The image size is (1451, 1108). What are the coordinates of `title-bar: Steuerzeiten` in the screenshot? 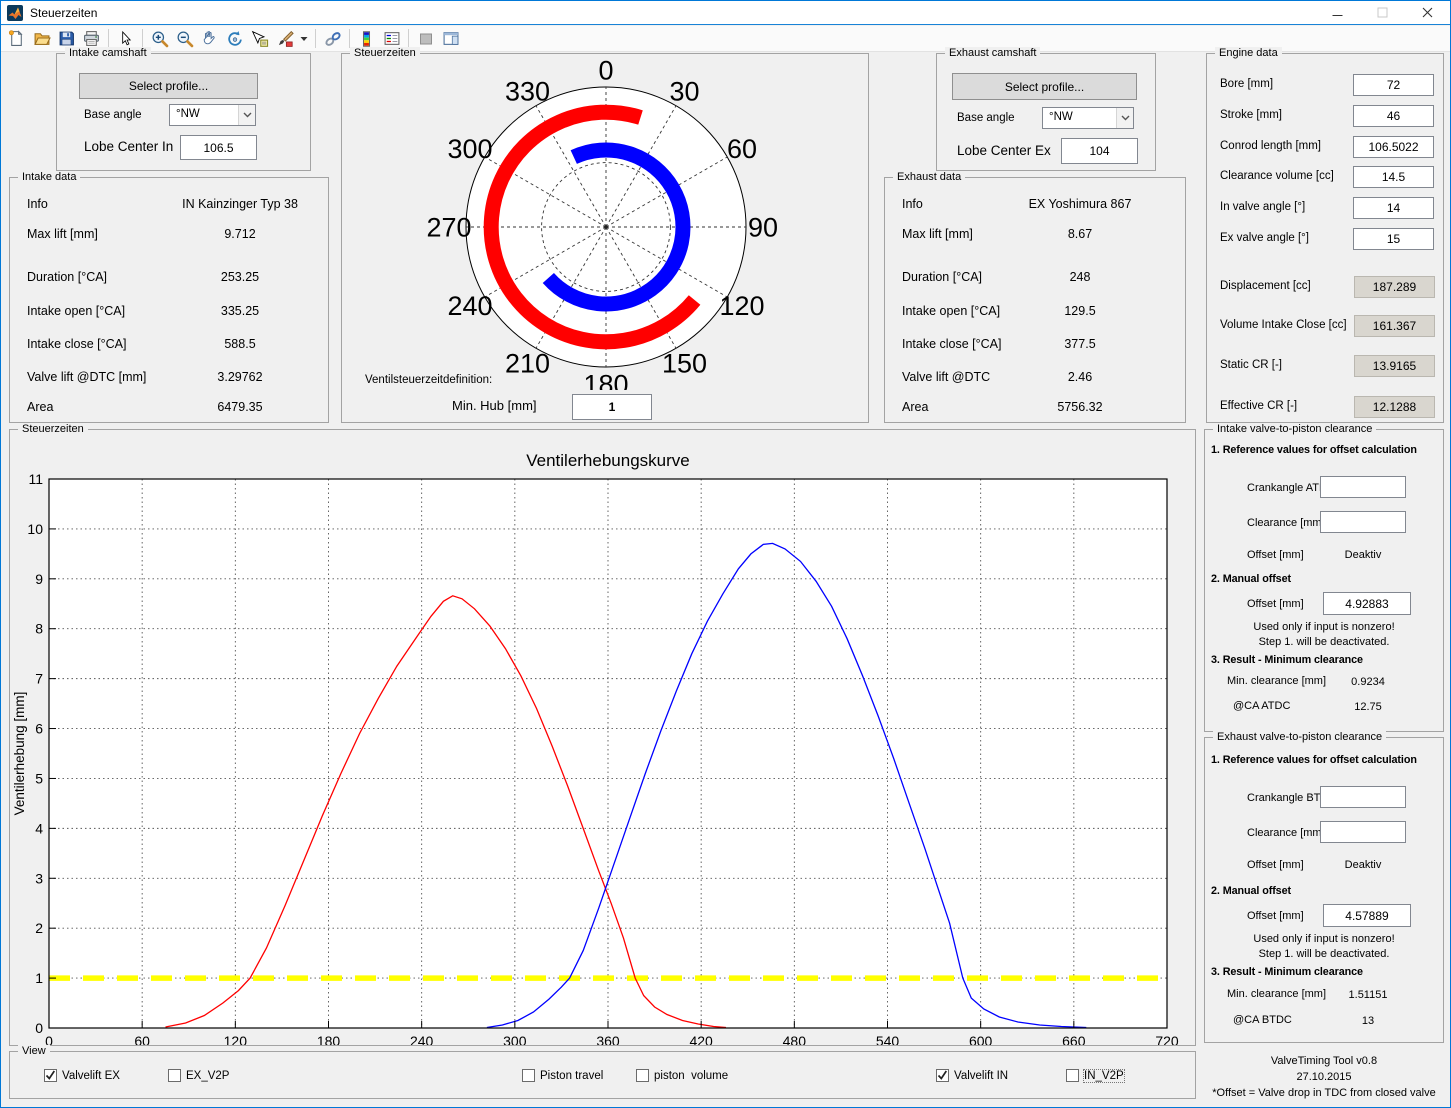 It's located at (725, 13).